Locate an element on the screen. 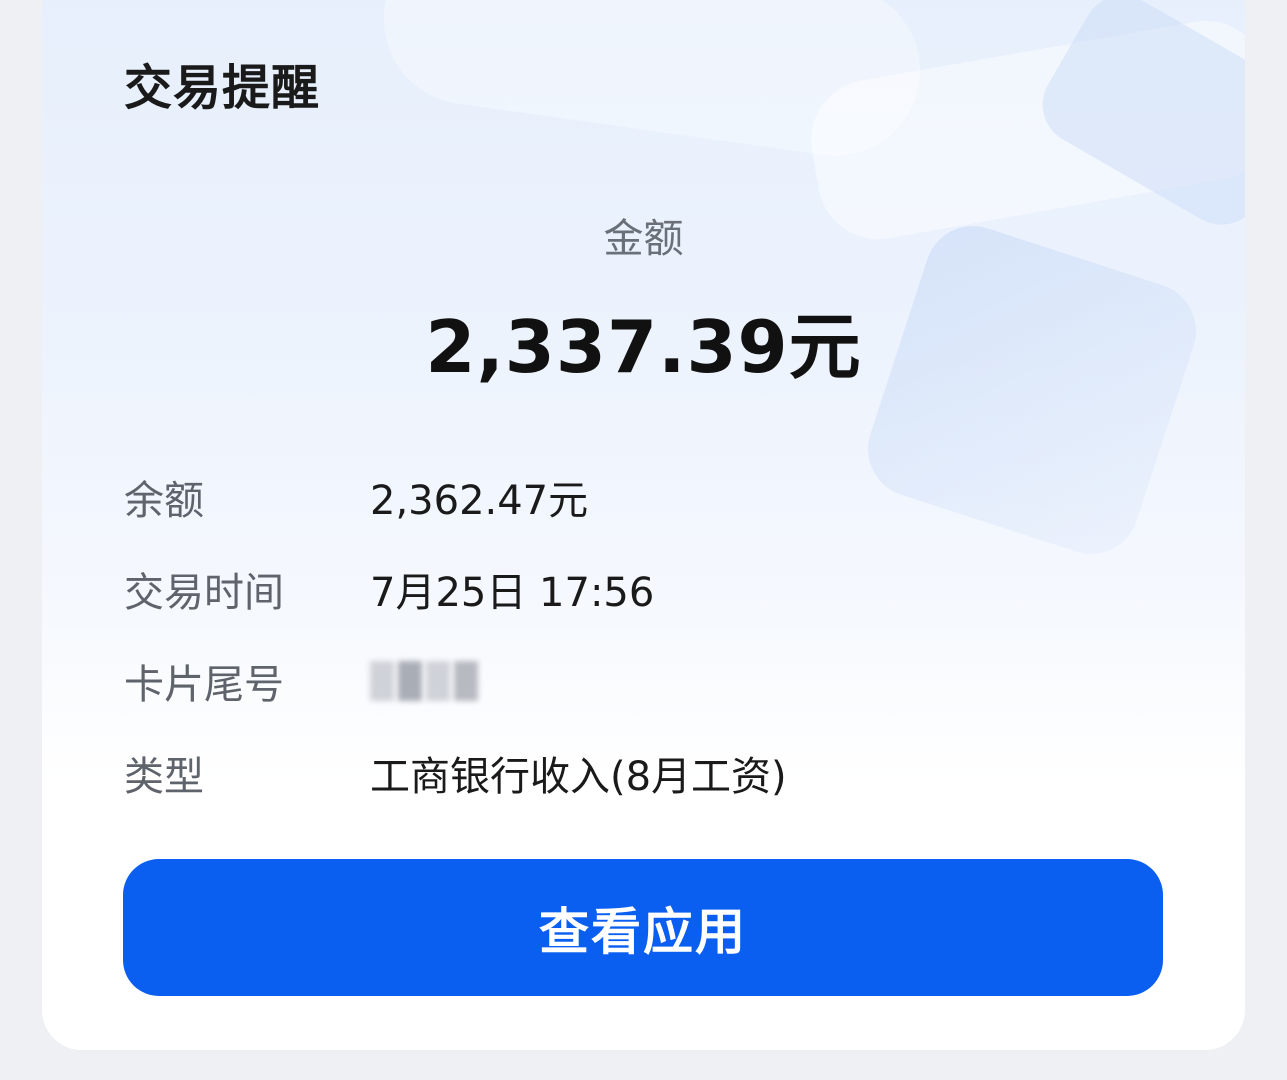 This screenshot has width=1287, height=1080. amount-label: 金额 is located at coordinates (643, 239).